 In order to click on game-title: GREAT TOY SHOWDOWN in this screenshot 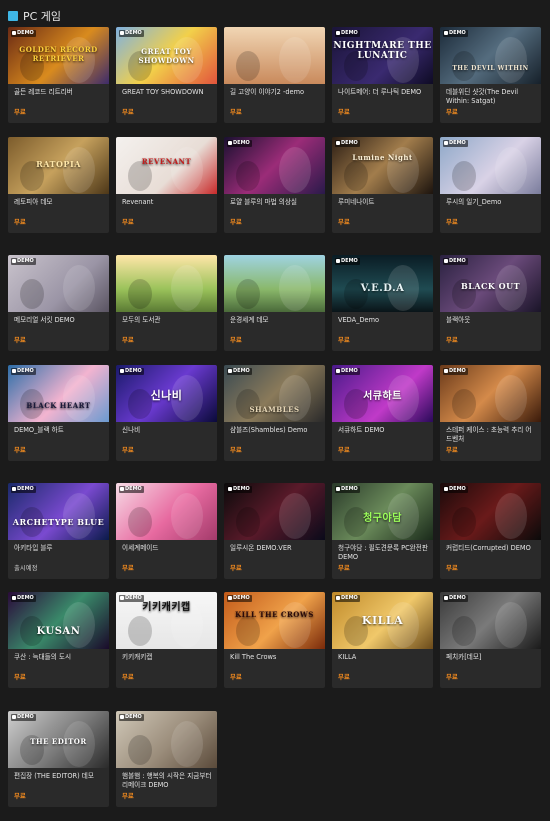, I will do `click(167, 92)`.